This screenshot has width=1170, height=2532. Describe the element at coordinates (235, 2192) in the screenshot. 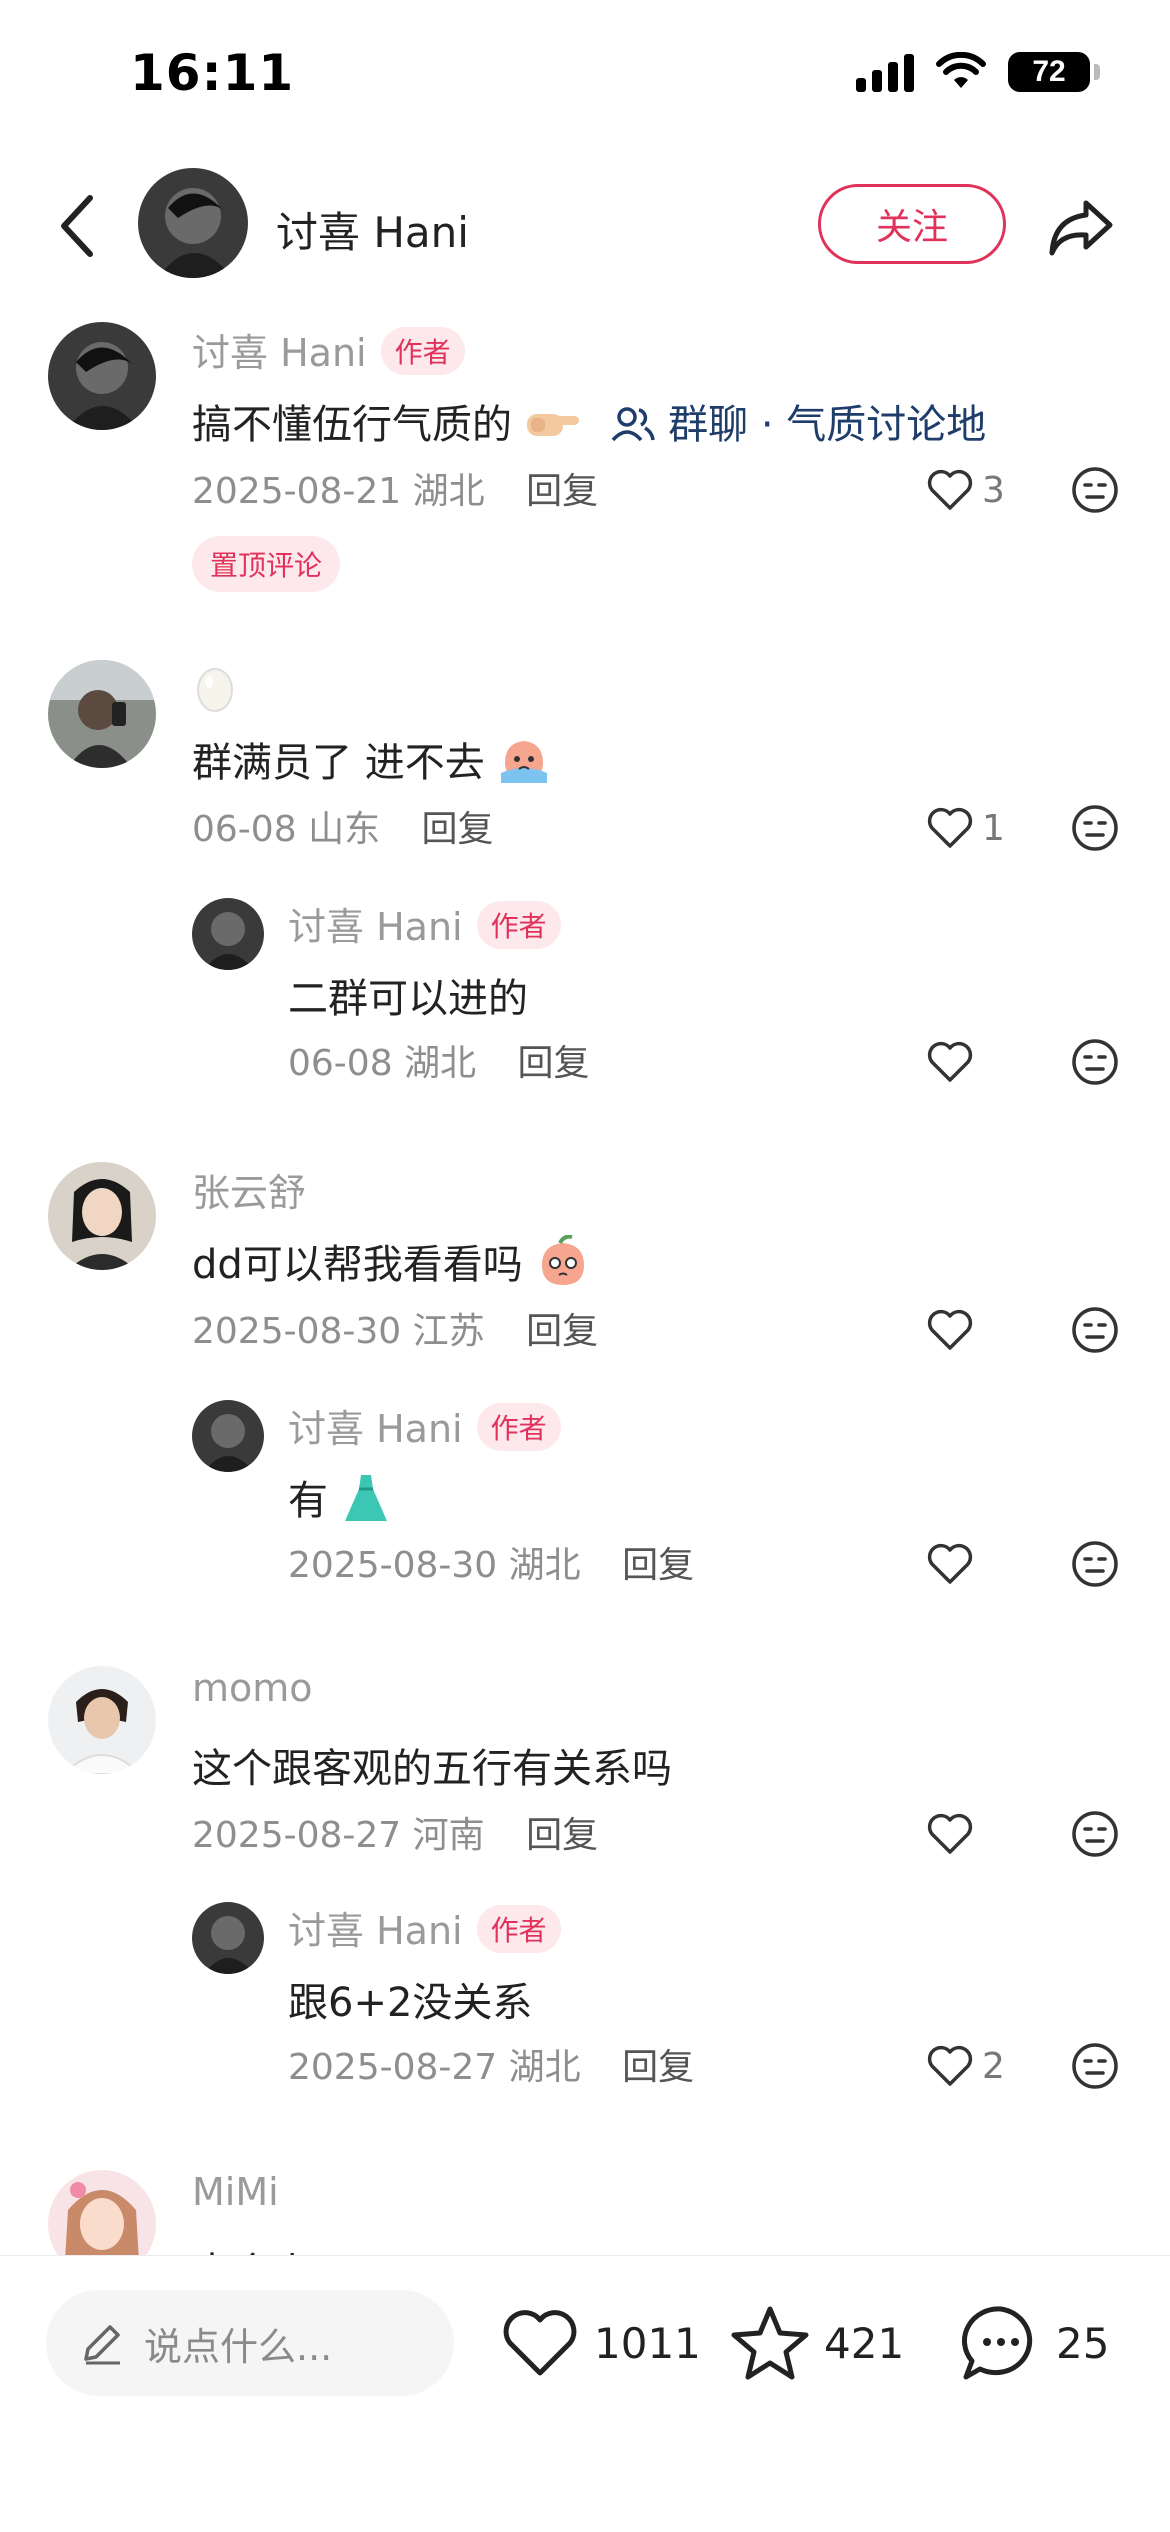

I see `comment-author: MiMi` at that location.